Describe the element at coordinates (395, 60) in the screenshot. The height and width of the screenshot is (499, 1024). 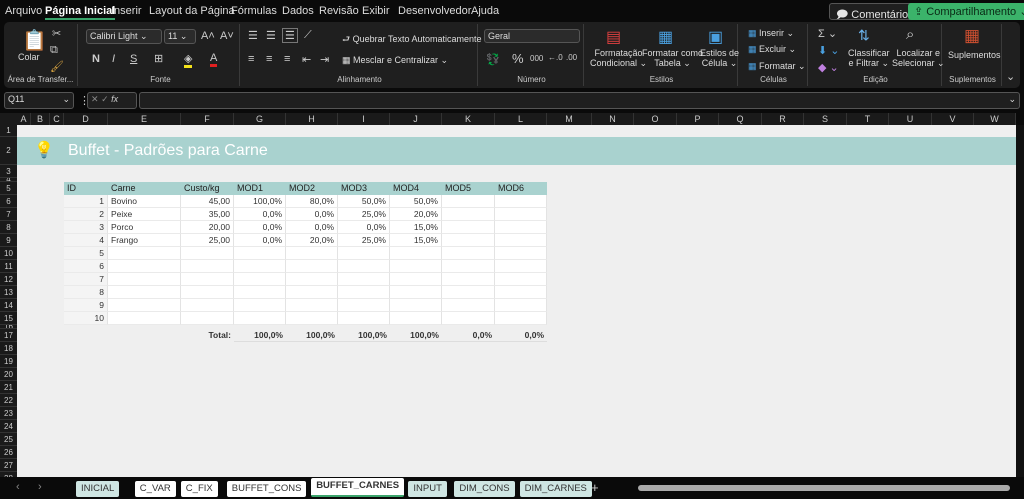
I see `merge-center-button: ▦ Mesclar e Centralizar ⌄` at that location.